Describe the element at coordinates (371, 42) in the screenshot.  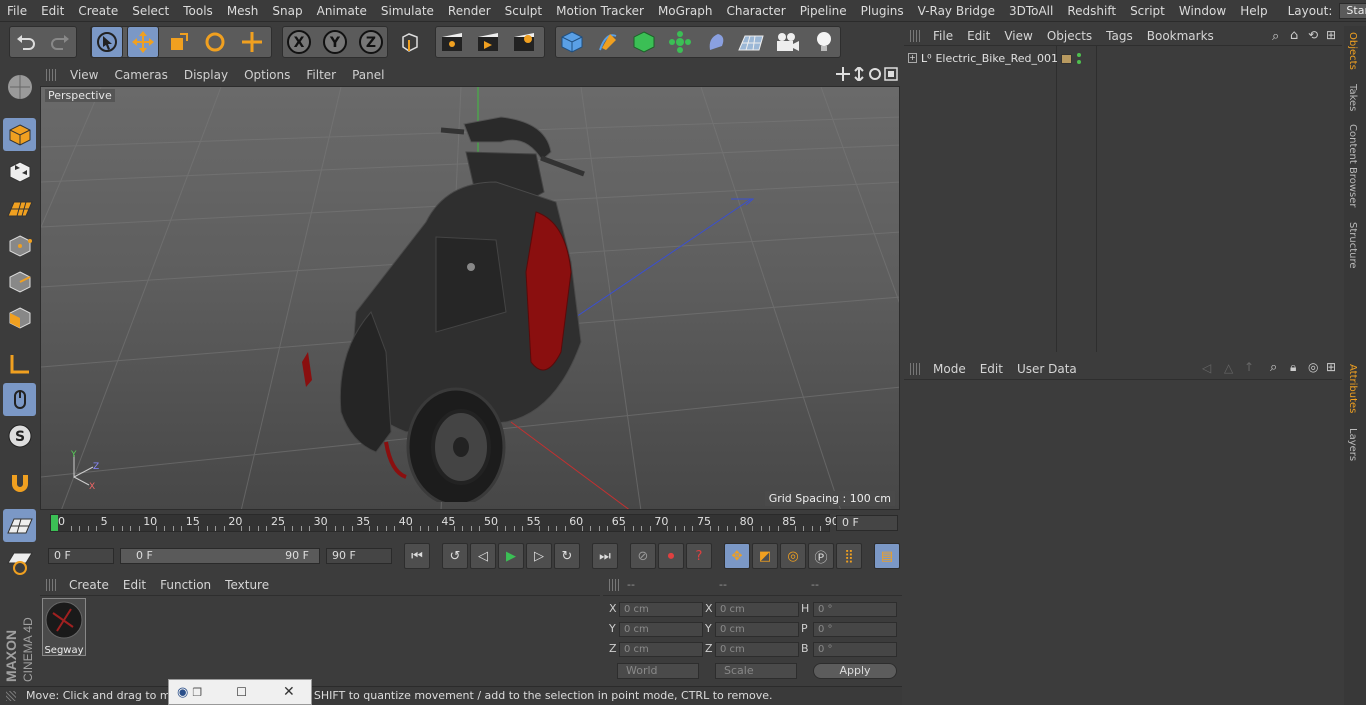
I see `z-axis-icon: Z` at that location.